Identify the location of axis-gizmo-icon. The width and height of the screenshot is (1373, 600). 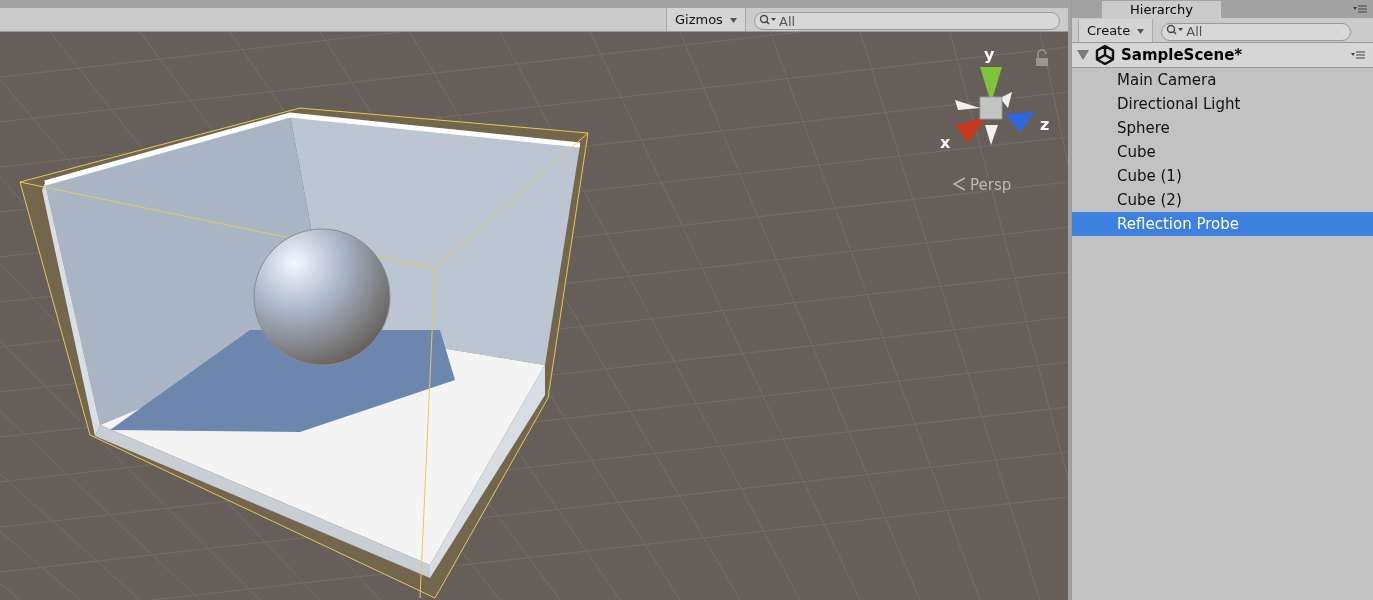
(995, 106).